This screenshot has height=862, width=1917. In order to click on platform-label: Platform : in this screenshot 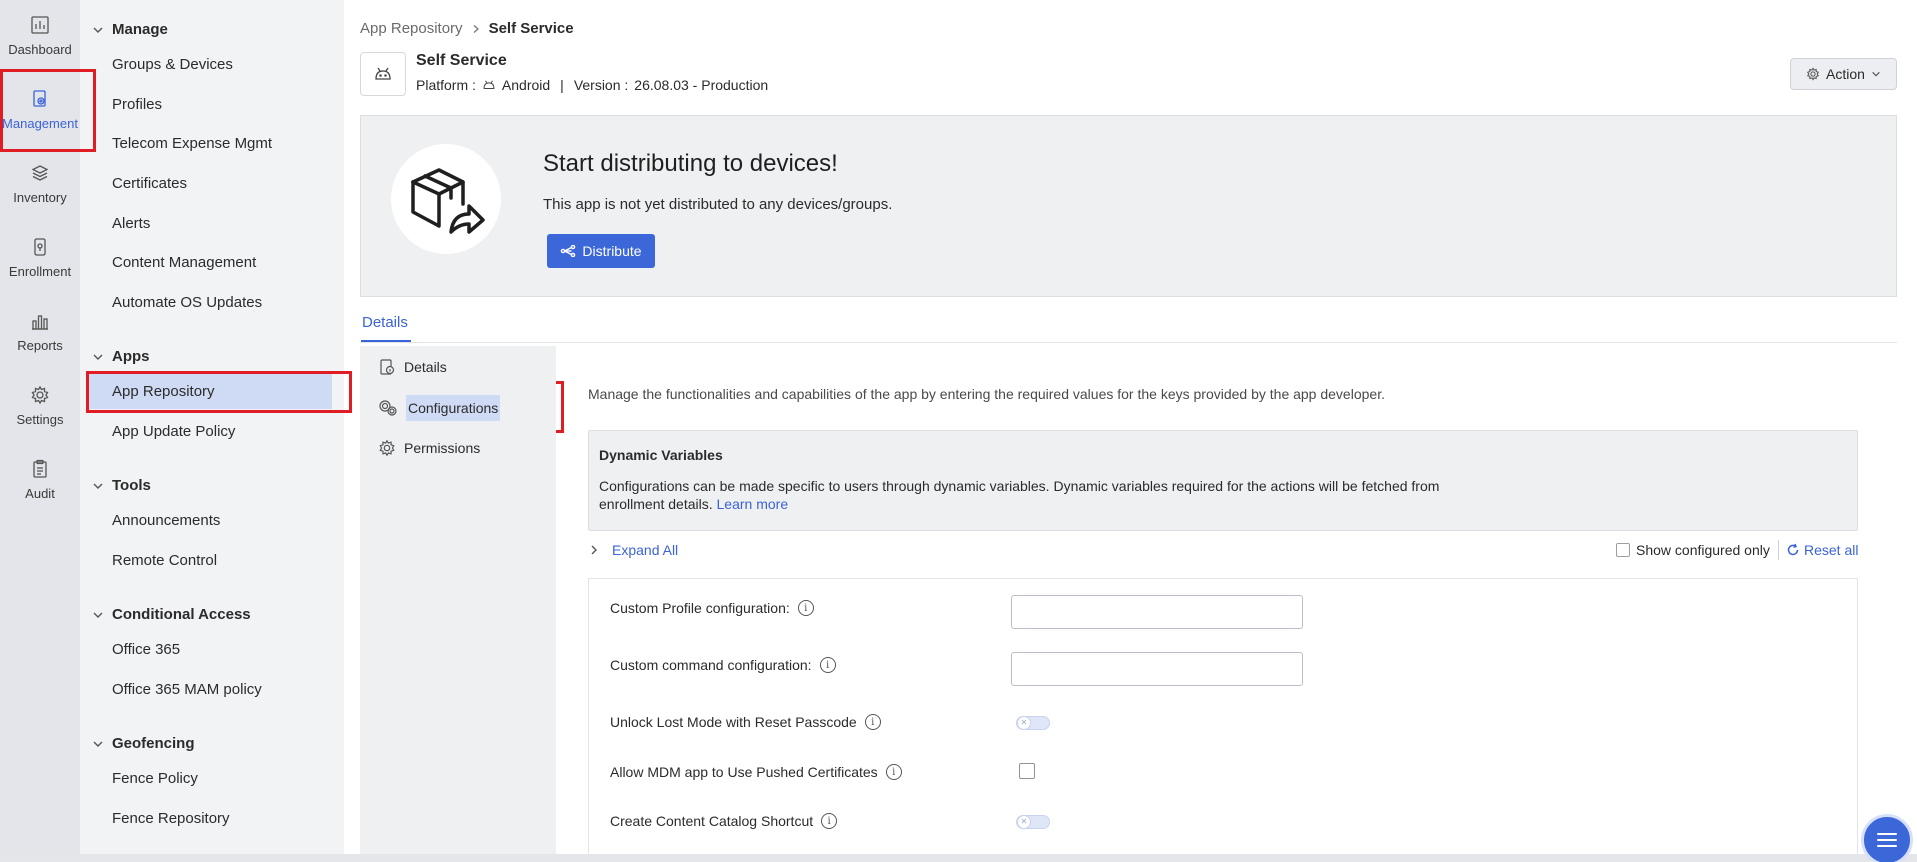, I will do `click(446, 85)`.